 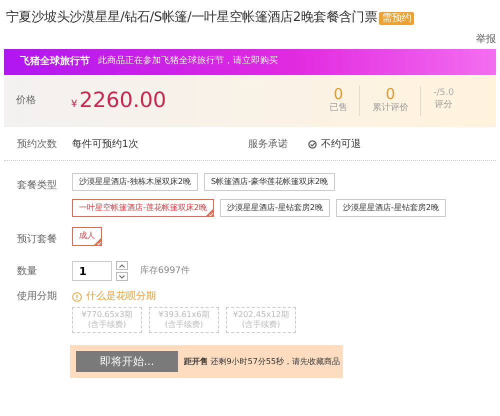 I want to click on quantity-input: 1, so click(x=92, y=271).